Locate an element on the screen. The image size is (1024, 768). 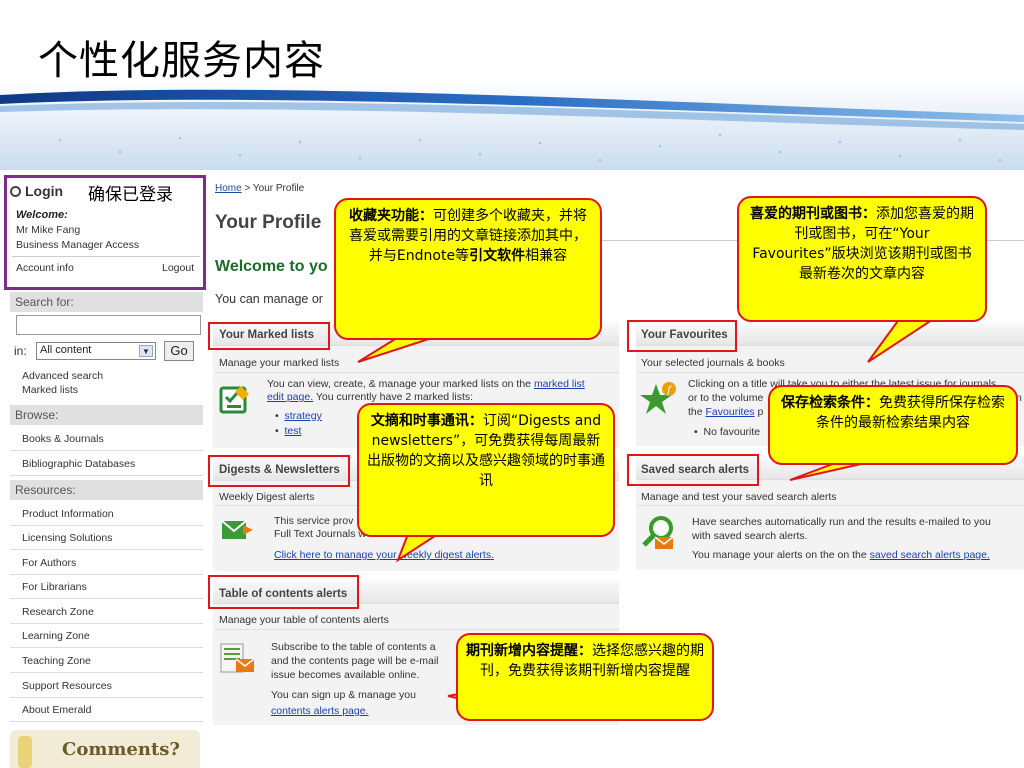
callout-bold: 收藏夹功能： is located at coordinates (391, 216).